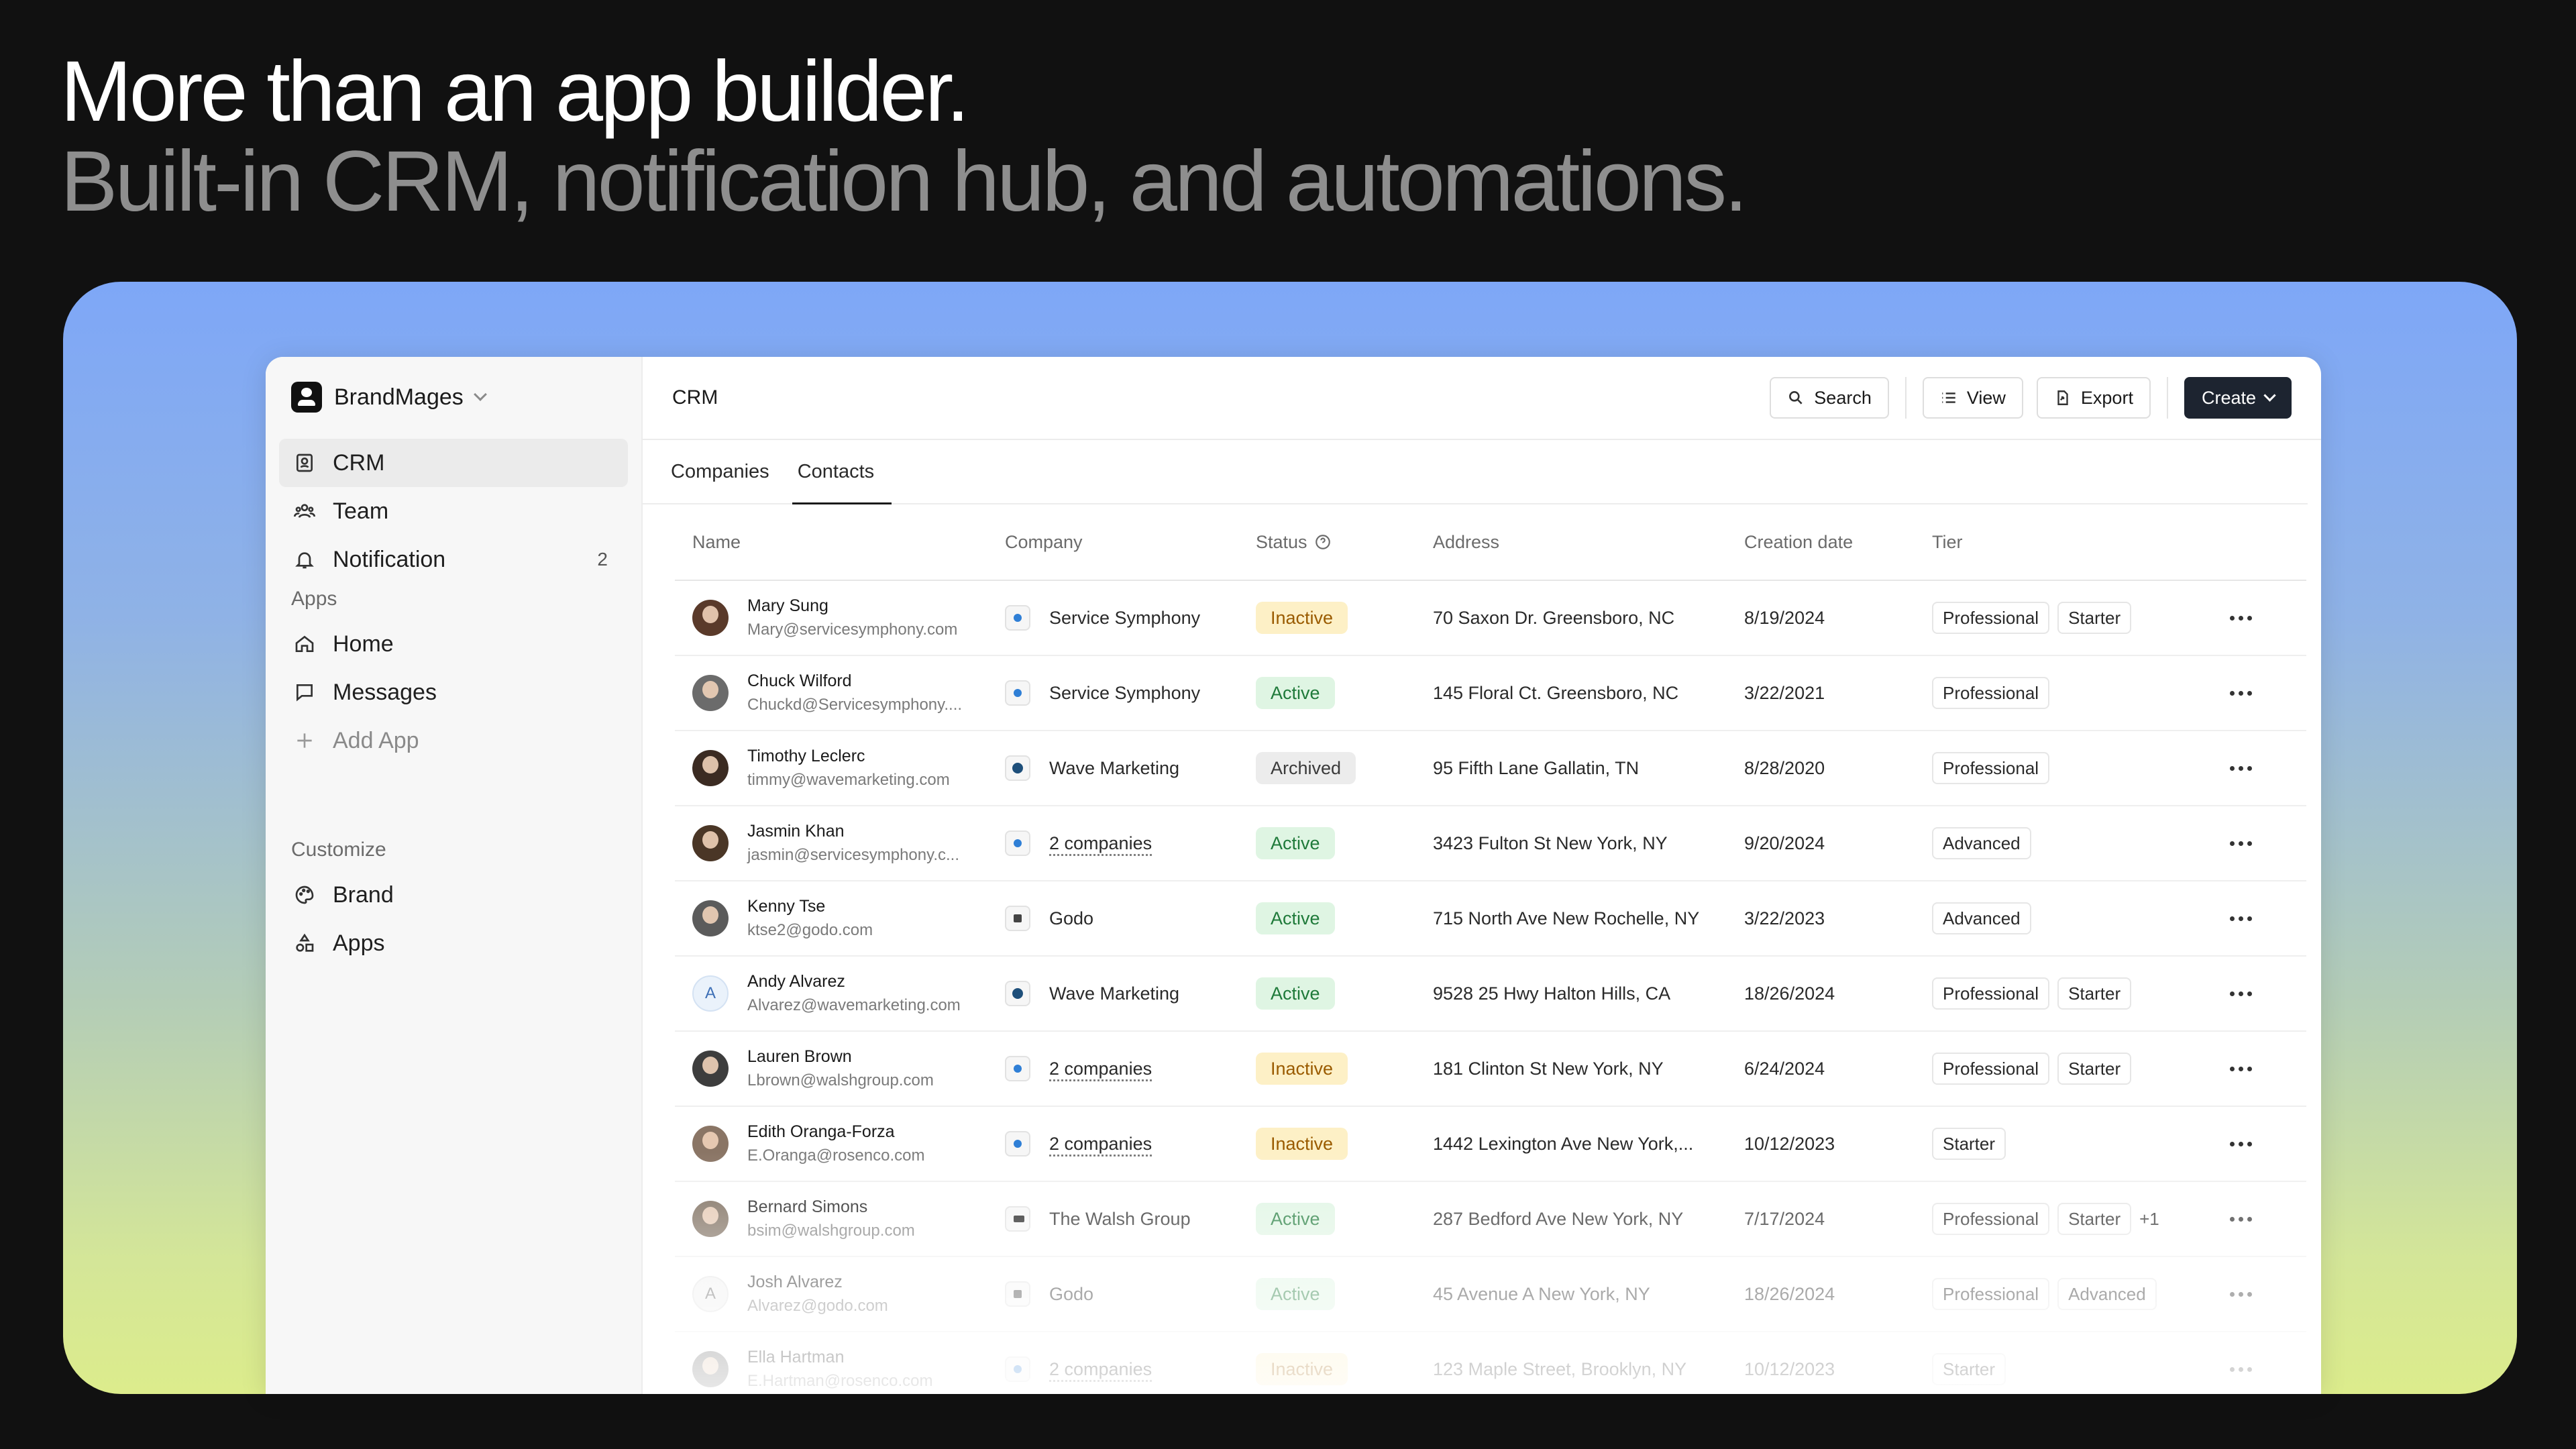 The height and width of the screenshot is (1449, 2576). What do you see at coordinates (2076, 693) in the screenshot?
I see `cell-tier: Professional` at bounding box center [2076, 693].